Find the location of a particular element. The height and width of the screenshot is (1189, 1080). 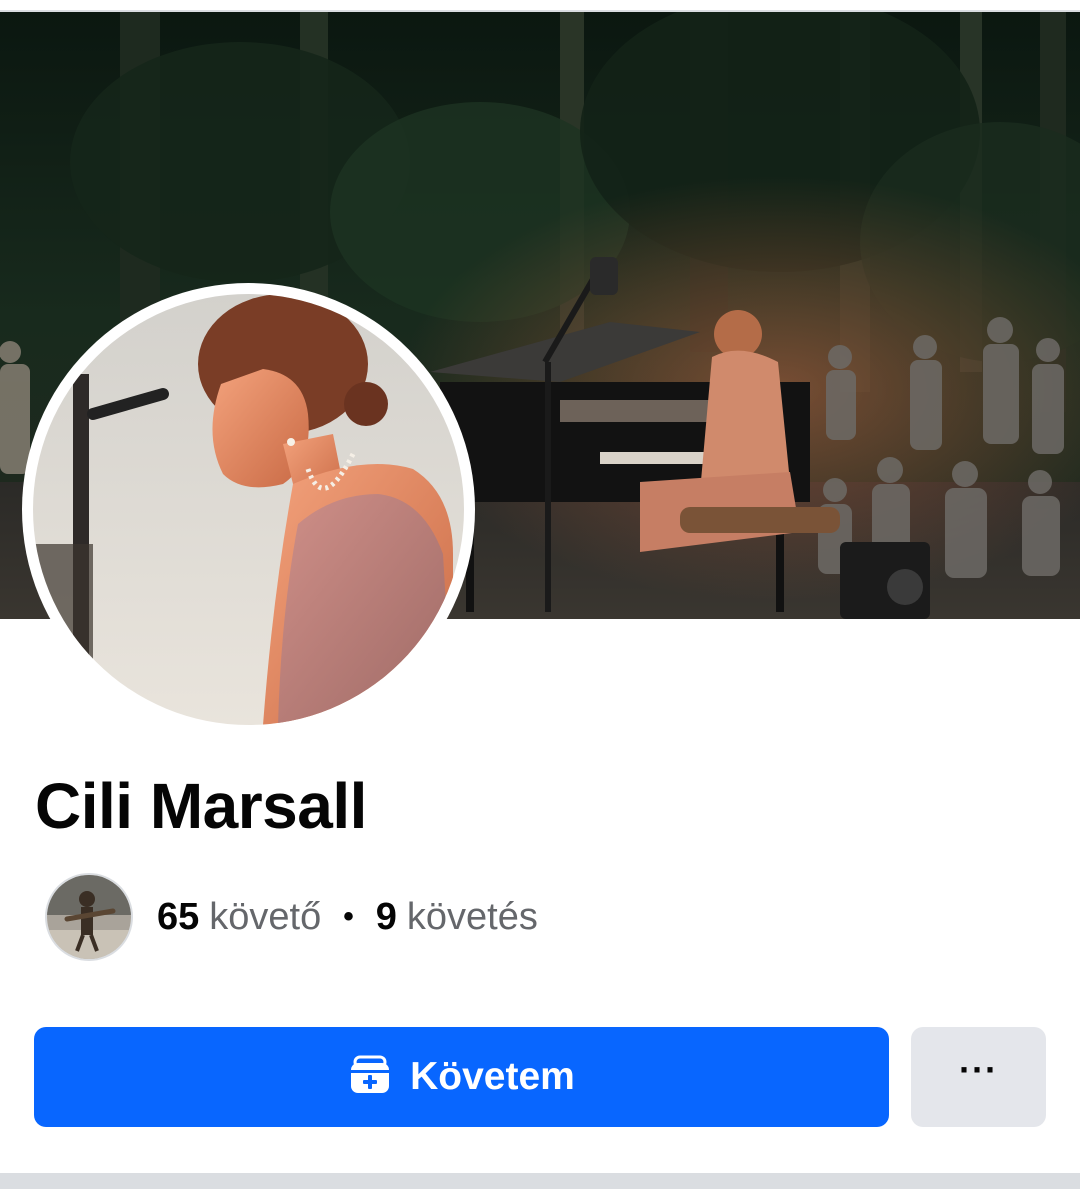

more-options-button: ··· is located at coordinates (978, 1077).